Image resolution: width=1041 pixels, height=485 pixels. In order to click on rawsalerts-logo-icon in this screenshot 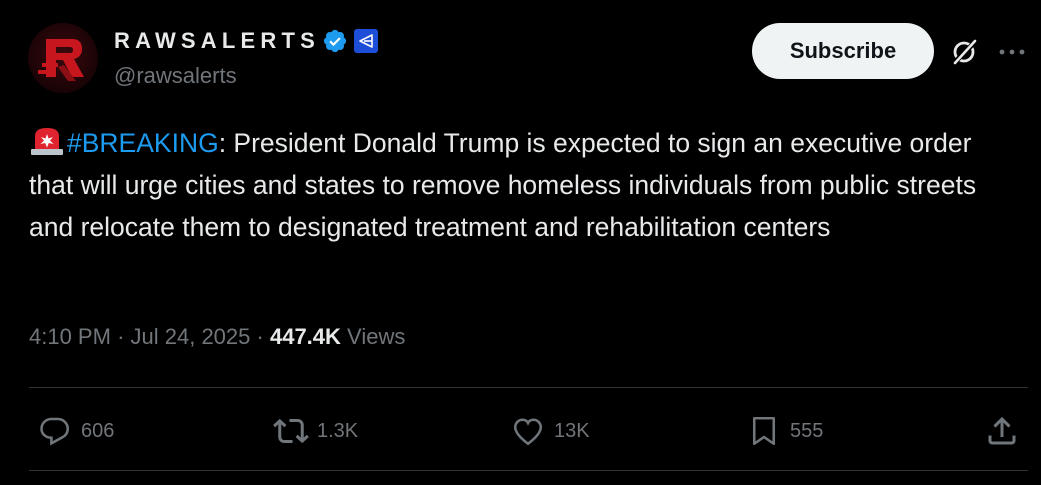, I will do `click(61, 60)`.